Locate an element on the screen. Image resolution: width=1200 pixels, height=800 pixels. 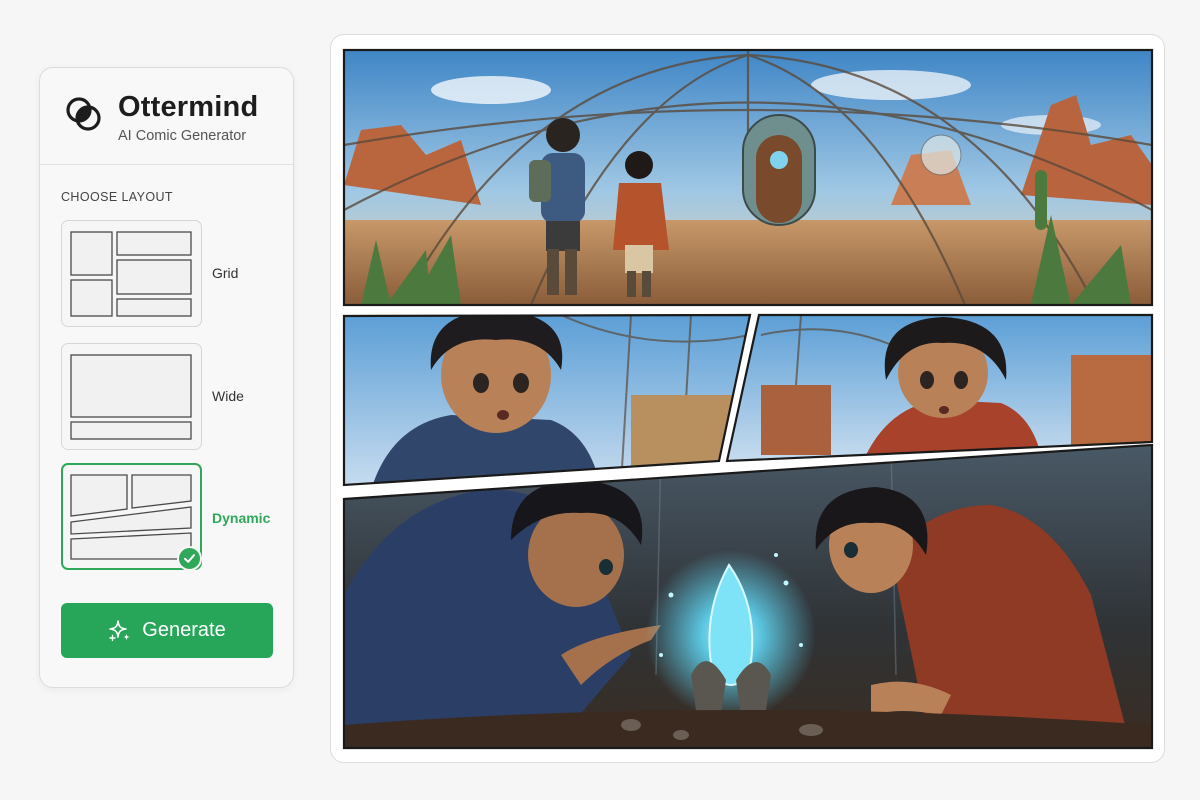
app-tagline: AI Comic Generator is located at coordinates (182, 136).